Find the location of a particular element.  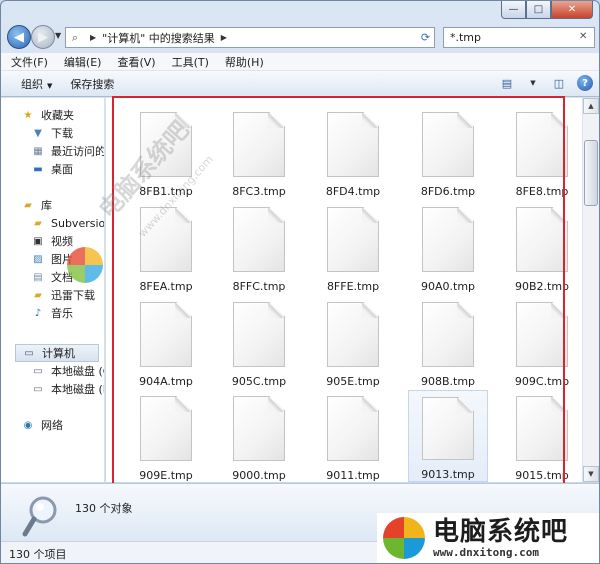

file-item: 90A0.tmp is located at coordinates (448, 247).